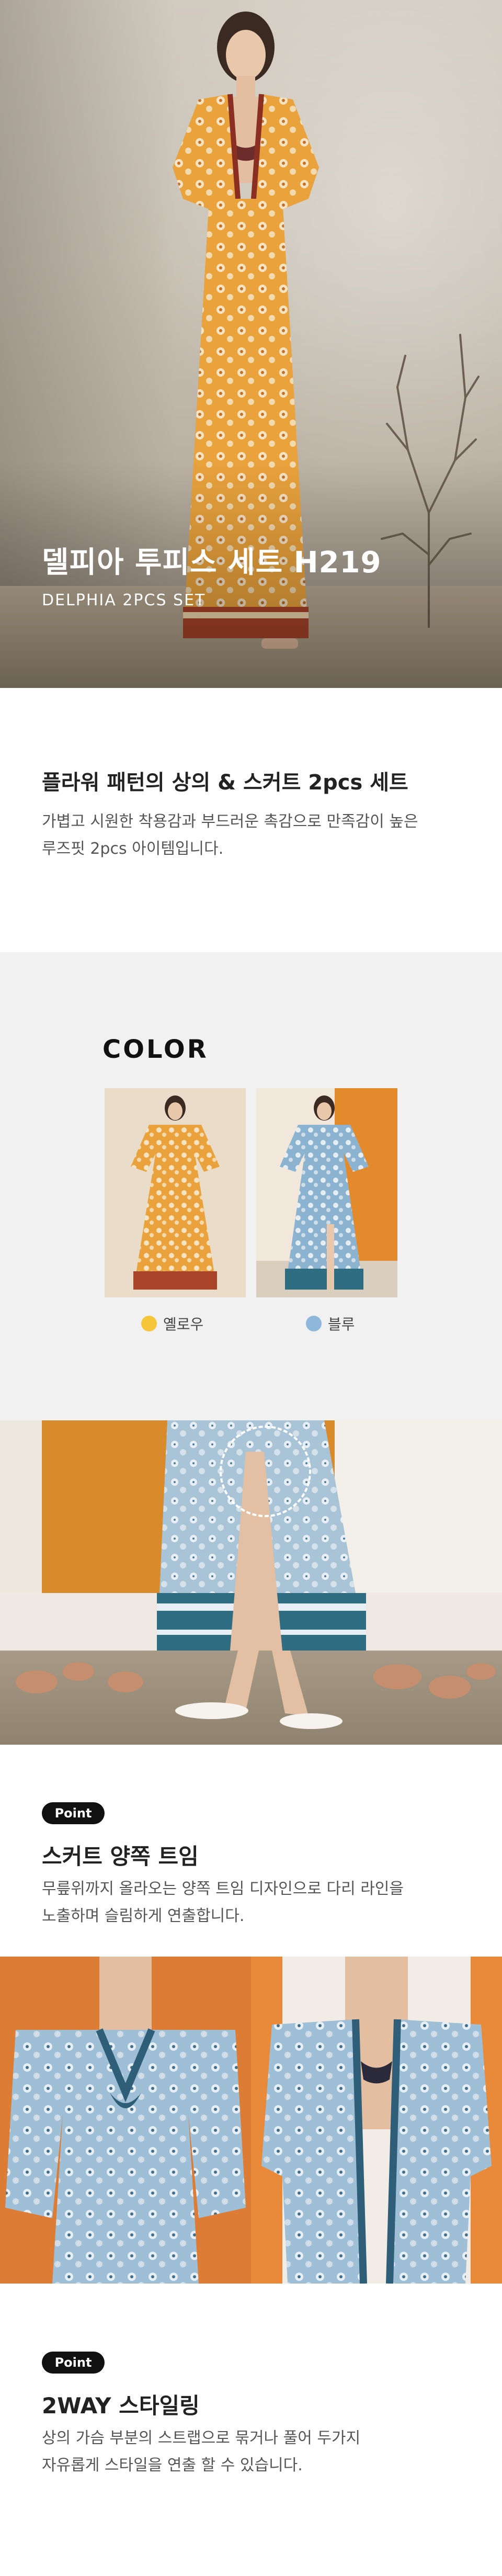  I want to click on point-desc-line: 자유롭게 스타일을 연출 할 수 있습니다., so click(172, 2465).